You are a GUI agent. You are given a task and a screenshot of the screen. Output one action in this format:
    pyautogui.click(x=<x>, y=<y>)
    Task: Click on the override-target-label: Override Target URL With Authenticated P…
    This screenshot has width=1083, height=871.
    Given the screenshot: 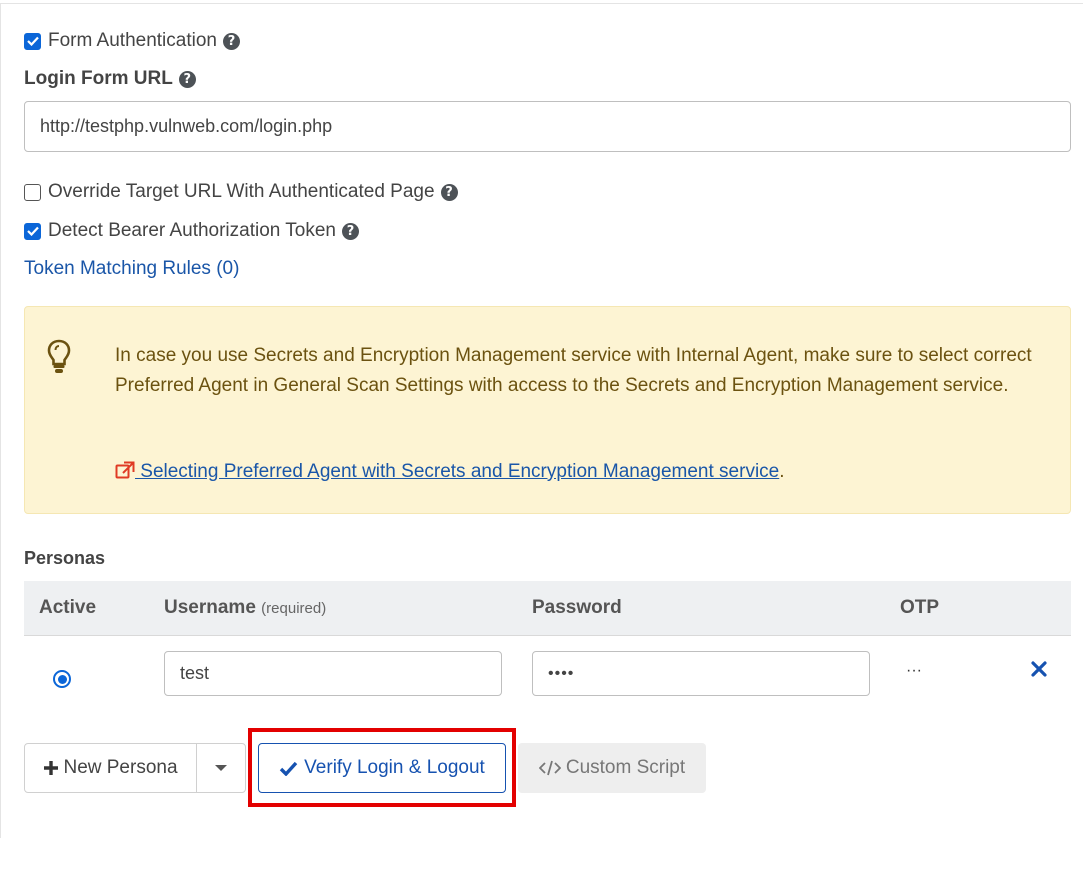 What is the action you would take?
    pyautogui.click(x=241, y=191)
    